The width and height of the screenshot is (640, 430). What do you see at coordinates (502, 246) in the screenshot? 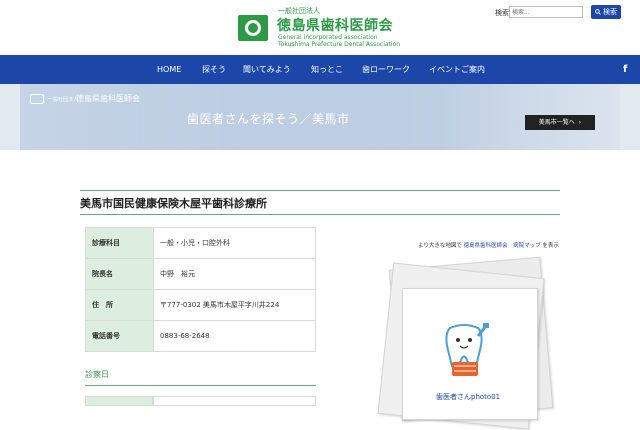
I see `map-link: 徳島県歯科医師会 病院マップ` at bounding box center [502, 246].